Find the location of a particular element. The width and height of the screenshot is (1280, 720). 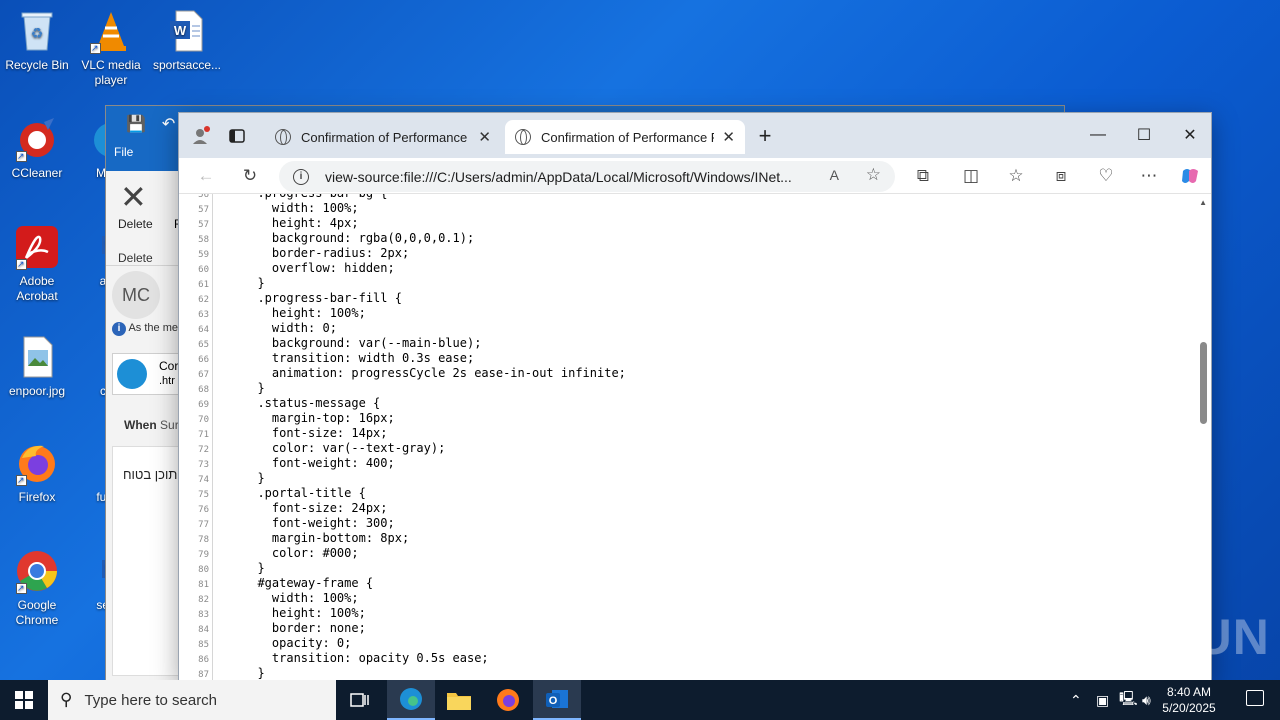

favorites-icon: ☆ is located at coordinates (1016, 176).